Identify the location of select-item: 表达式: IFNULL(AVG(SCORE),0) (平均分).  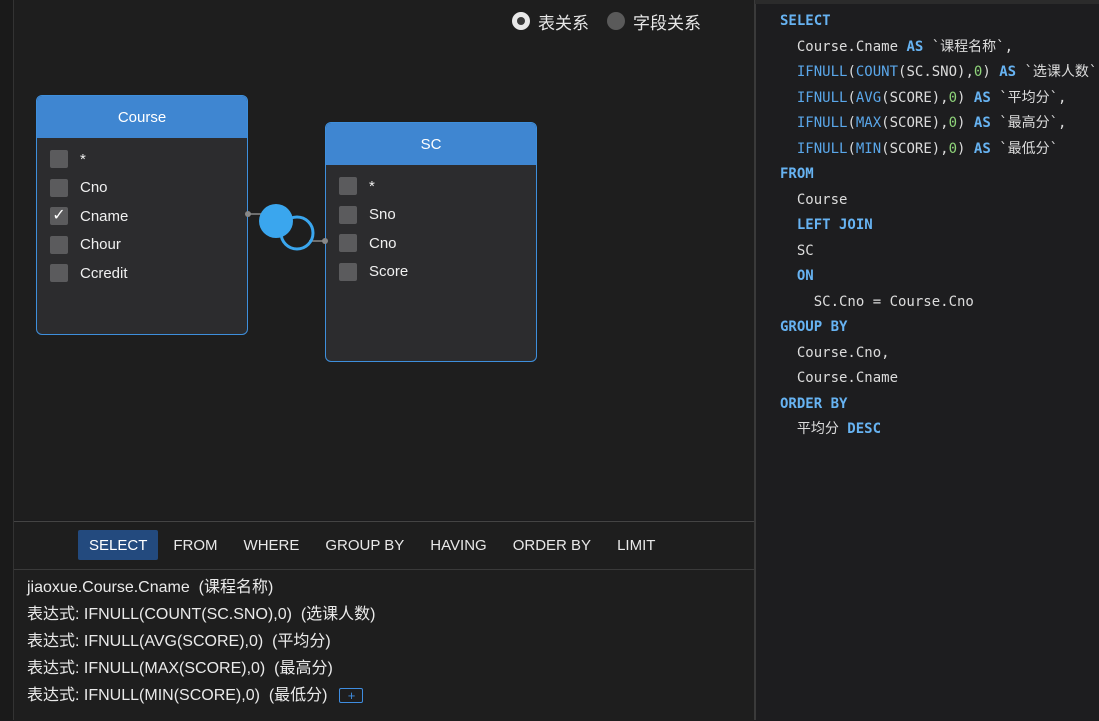
(201, 641).